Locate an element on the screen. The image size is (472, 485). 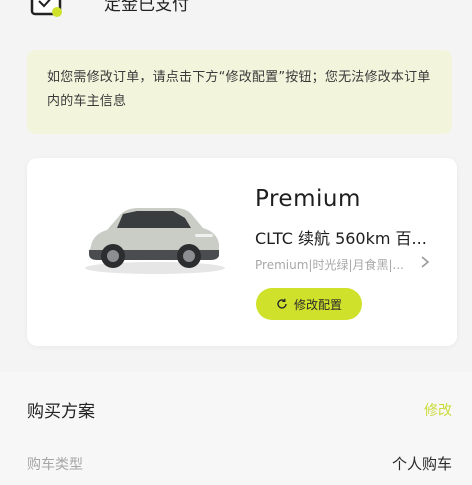
modify-config-button: 修改配置 is located at coordinates (309, 304).